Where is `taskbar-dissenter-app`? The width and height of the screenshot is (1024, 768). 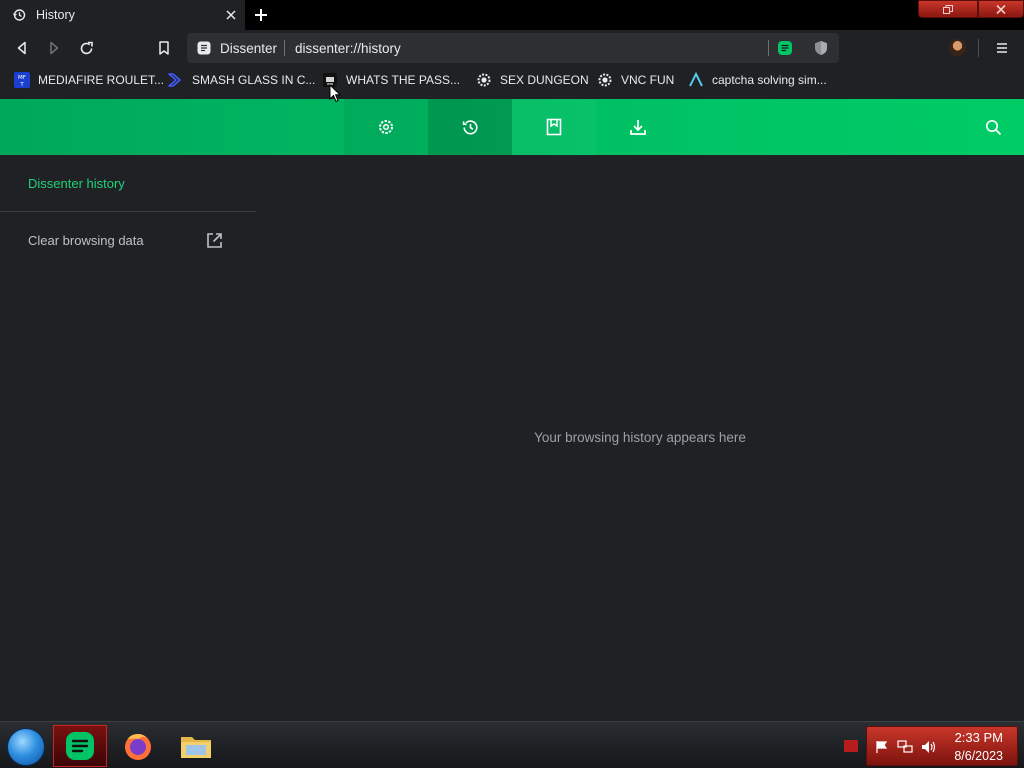 taskbar-dissenter-app is located at coordinates (80, 746).